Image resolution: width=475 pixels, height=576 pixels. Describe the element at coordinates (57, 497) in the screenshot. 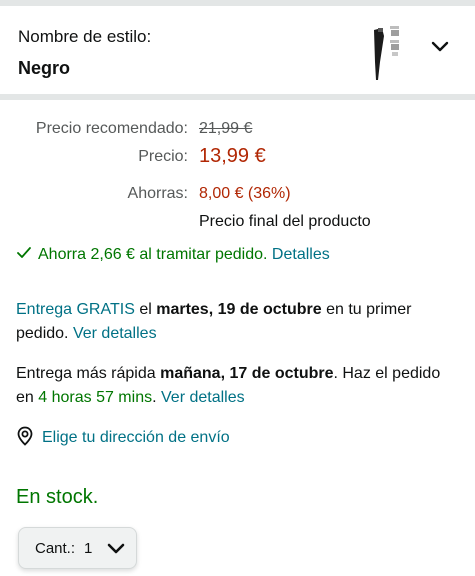

I see `stock-status: En stock.` at that location.